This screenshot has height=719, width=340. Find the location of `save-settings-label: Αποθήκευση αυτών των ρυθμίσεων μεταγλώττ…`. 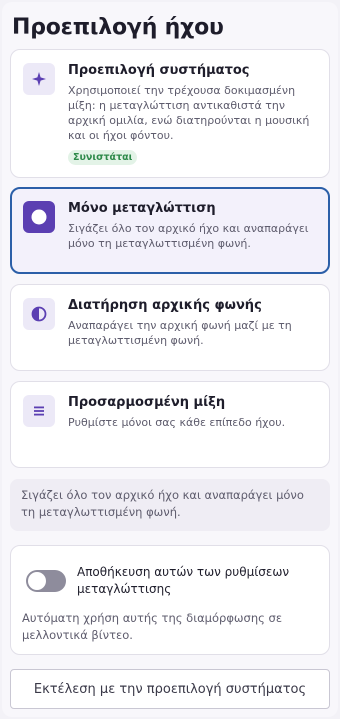

save-settings-label: Αποθήκευση αυτών των ρυθμίσεων μεταγλώττ… is located at coordinates (183, 580).